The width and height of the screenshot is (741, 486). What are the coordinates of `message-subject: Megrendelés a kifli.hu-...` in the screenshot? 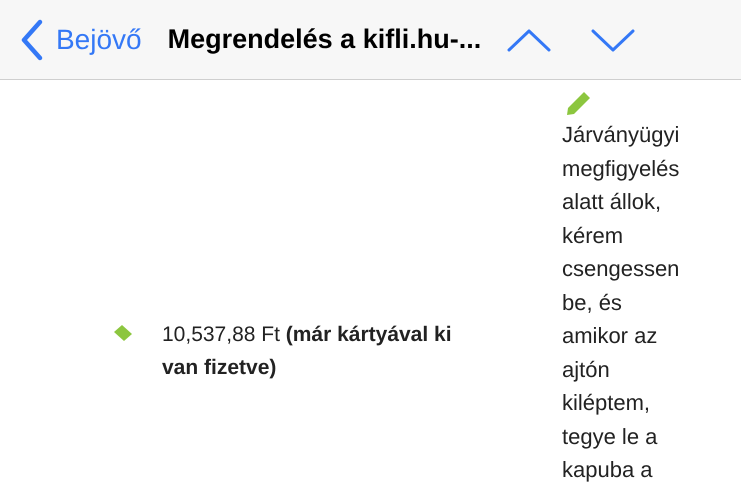 It's located at (325, 39).